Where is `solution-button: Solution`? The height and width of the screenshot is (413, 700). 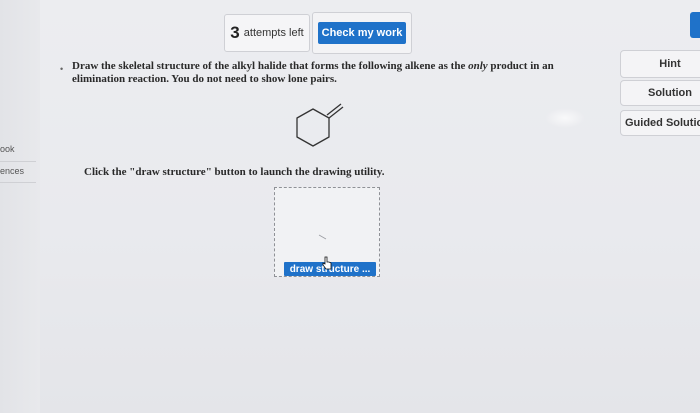
solution-button: Solution is located at coordinates (660, 93).